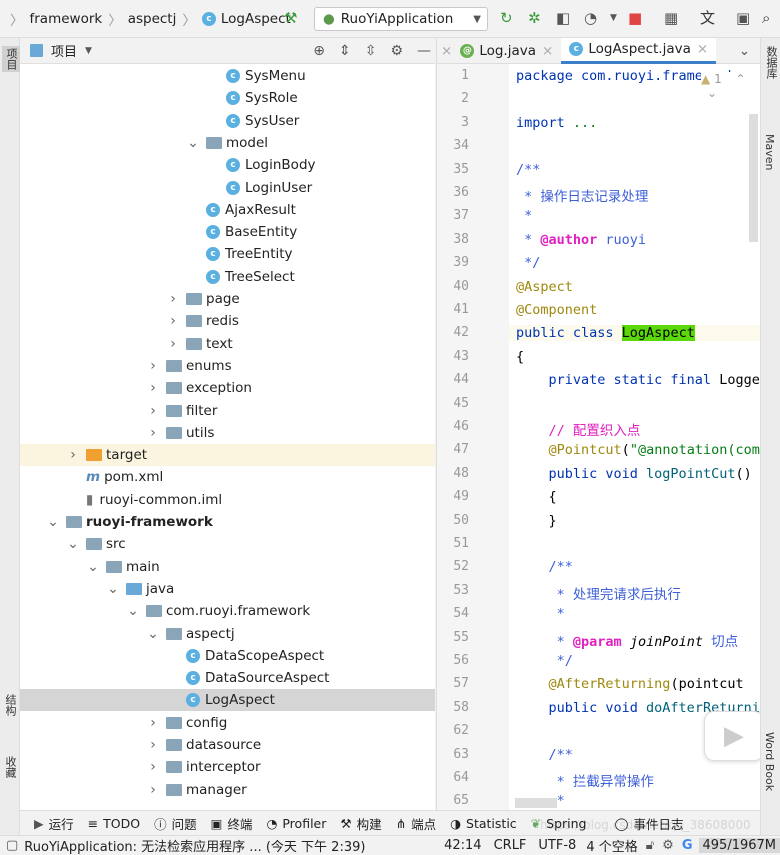 Image resolution: width=780 pixels, height=855 pixels. What do you see at coordinates (227, 634) in the screenshot?
I see `tree-item: ⌄ aspectj` at bounding box center [227, 634].